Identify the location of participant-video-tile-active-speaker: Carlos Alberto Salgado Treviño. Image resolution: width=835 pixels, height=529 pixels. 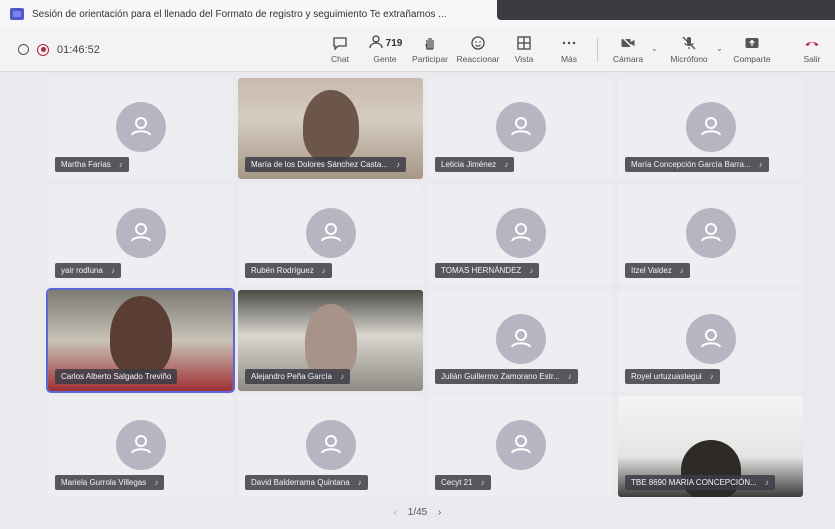
(140, 340).